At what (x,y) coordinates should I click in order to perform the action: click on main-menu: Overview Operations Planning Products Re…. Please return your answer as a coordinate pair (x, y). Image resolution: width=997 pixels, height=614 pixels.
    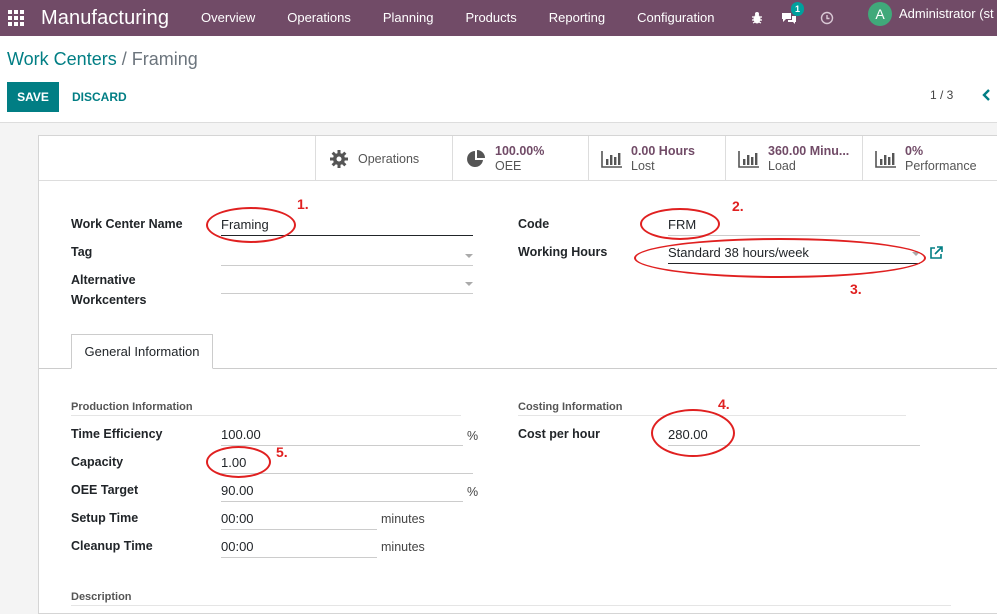
    Looking at the image, I should click on (457, 18).